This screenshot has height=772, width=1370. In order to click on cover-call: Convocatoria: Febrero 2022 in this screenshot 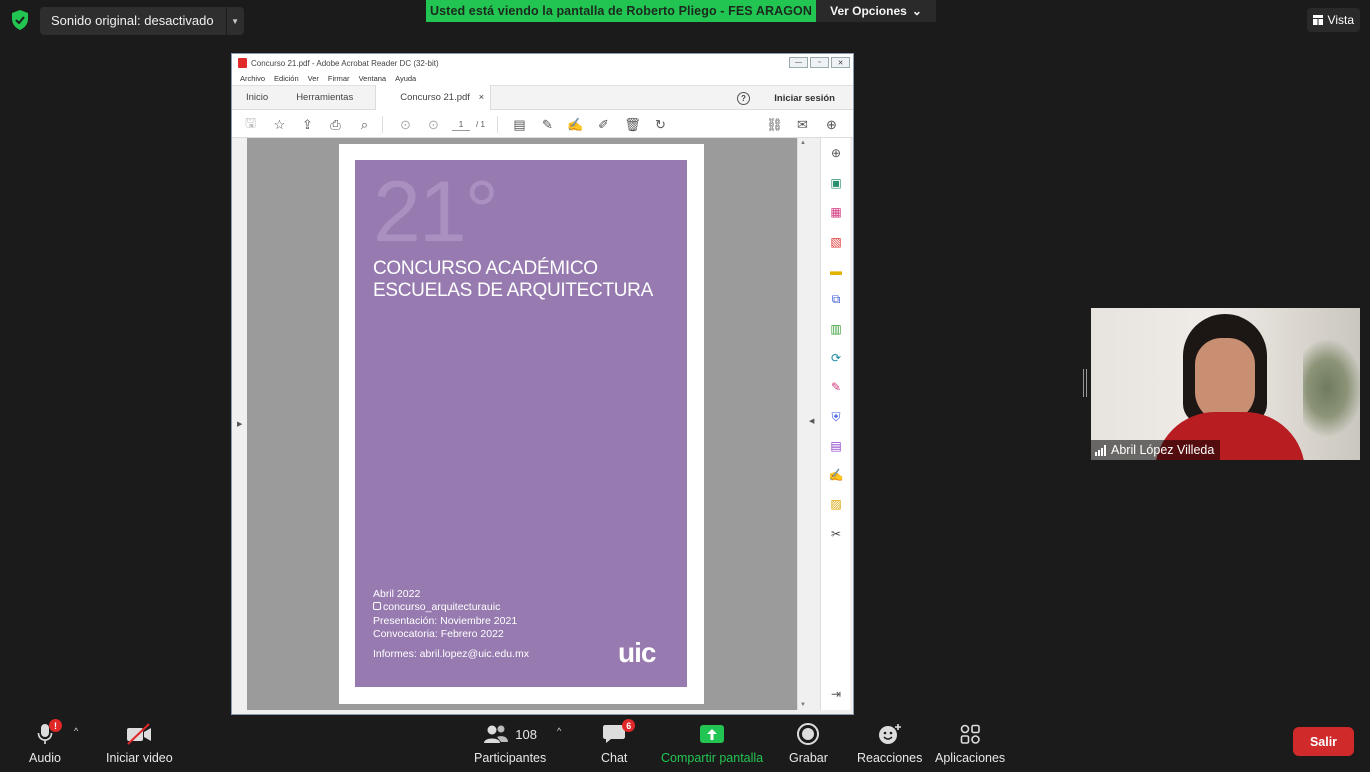, I will do `click(438, 633)`.